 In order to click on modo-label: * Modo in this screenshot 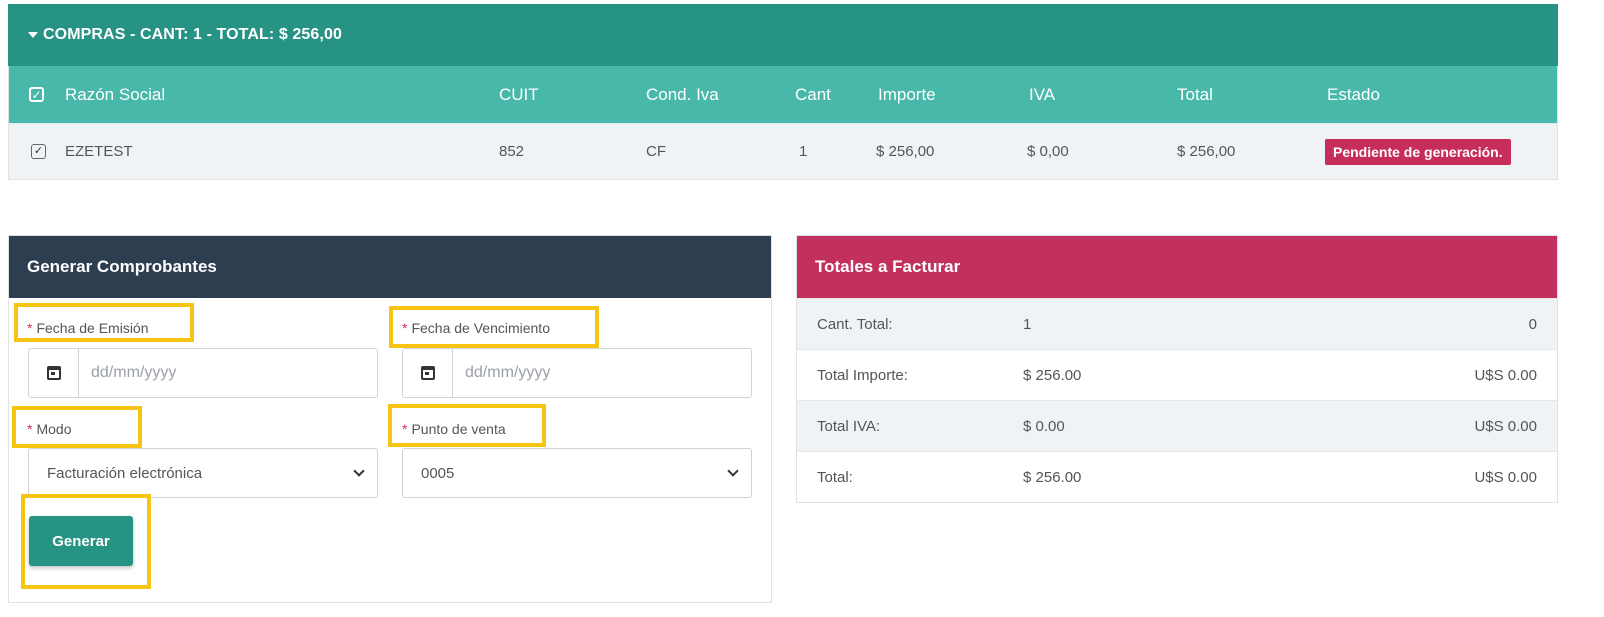, I will do `click(49, 429)`.